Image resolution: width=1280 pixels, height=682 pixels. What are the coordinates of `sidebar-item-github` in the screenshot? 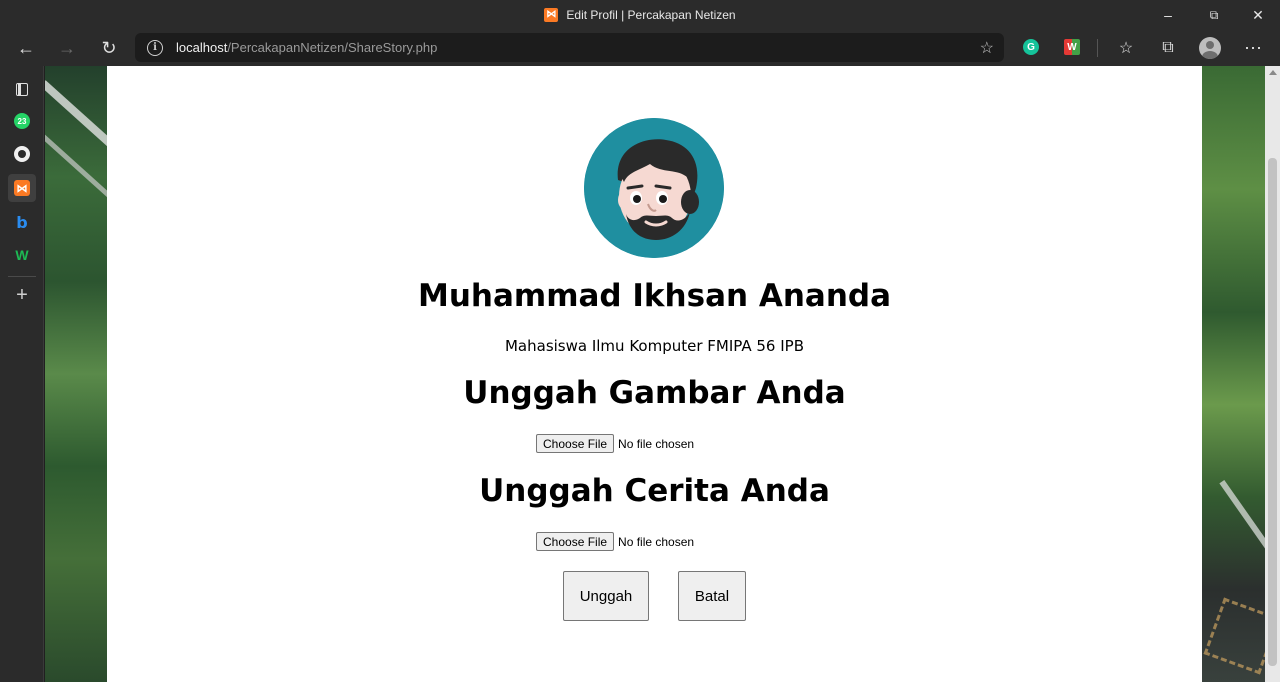 It's located at (22, 154).